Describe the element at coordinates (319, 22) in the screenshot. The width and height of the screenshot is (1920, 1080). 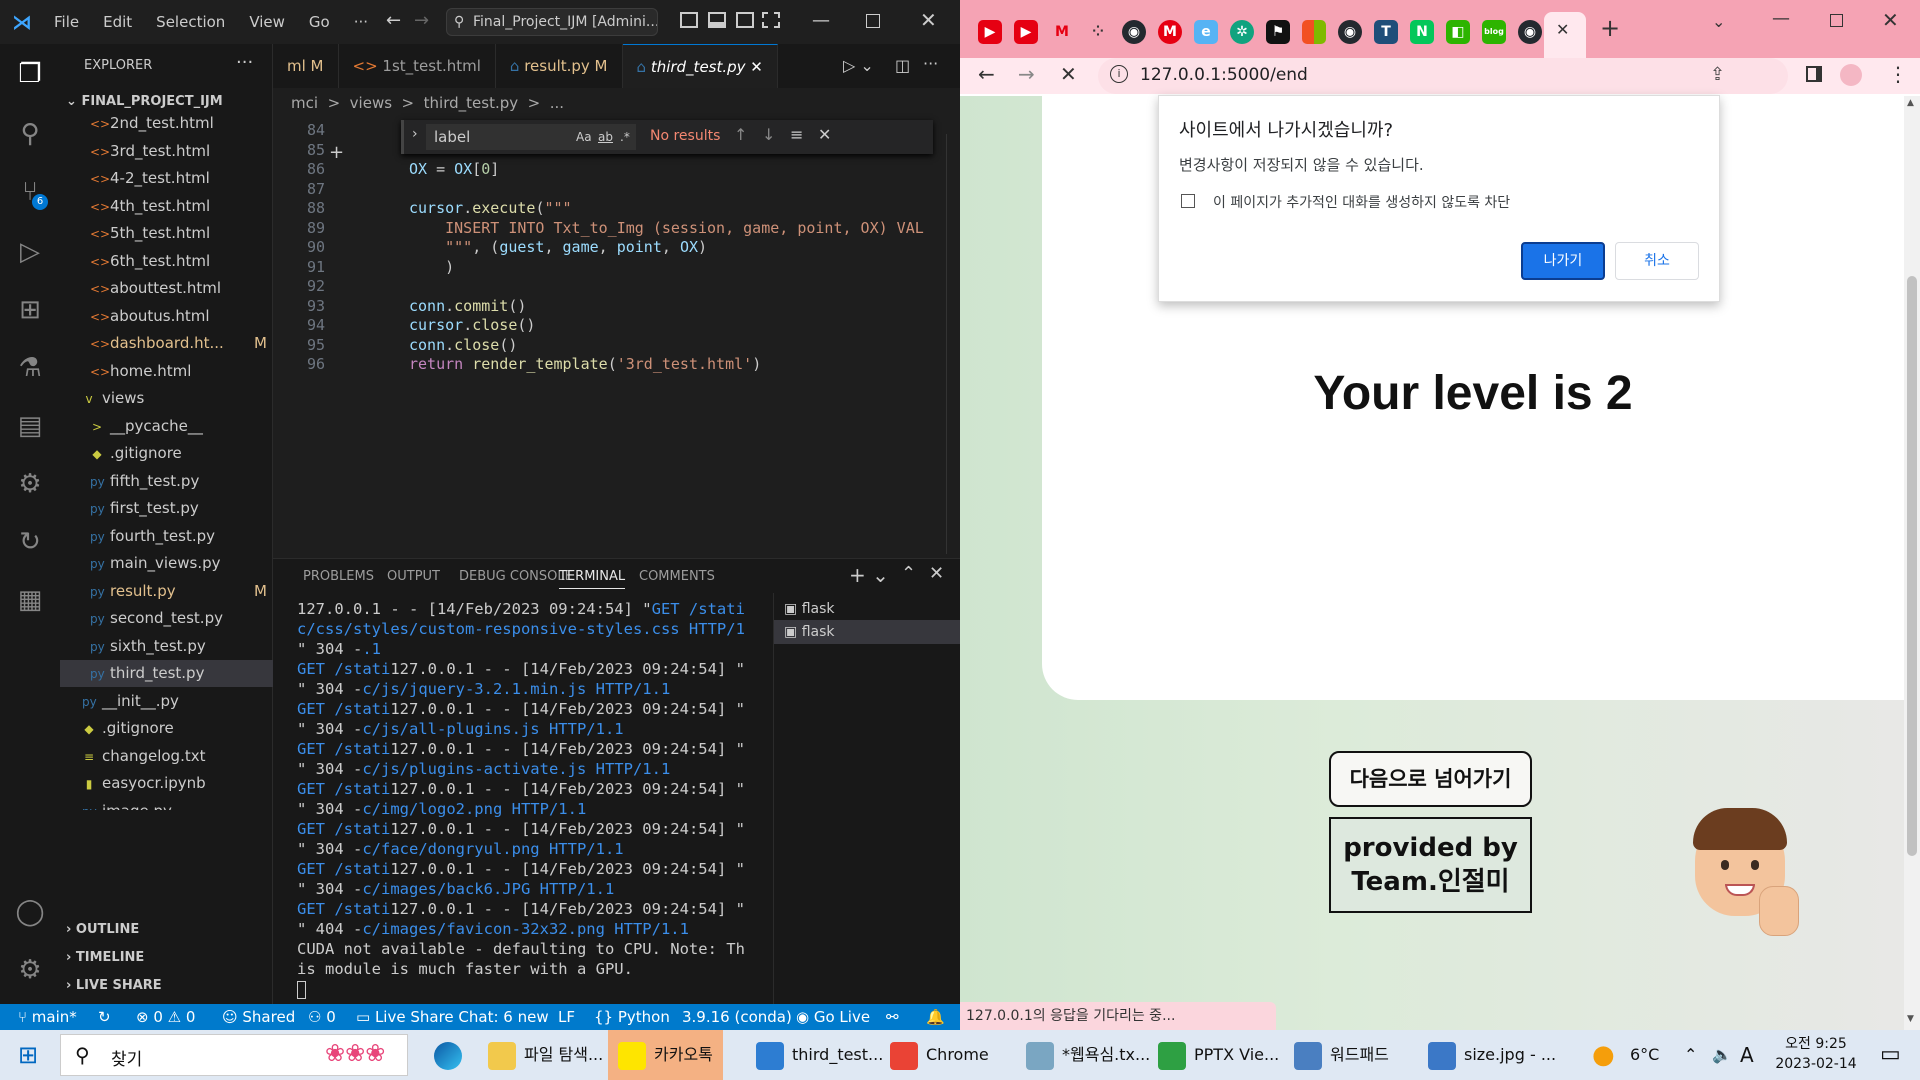
I see `menu-item: Go` at that location.